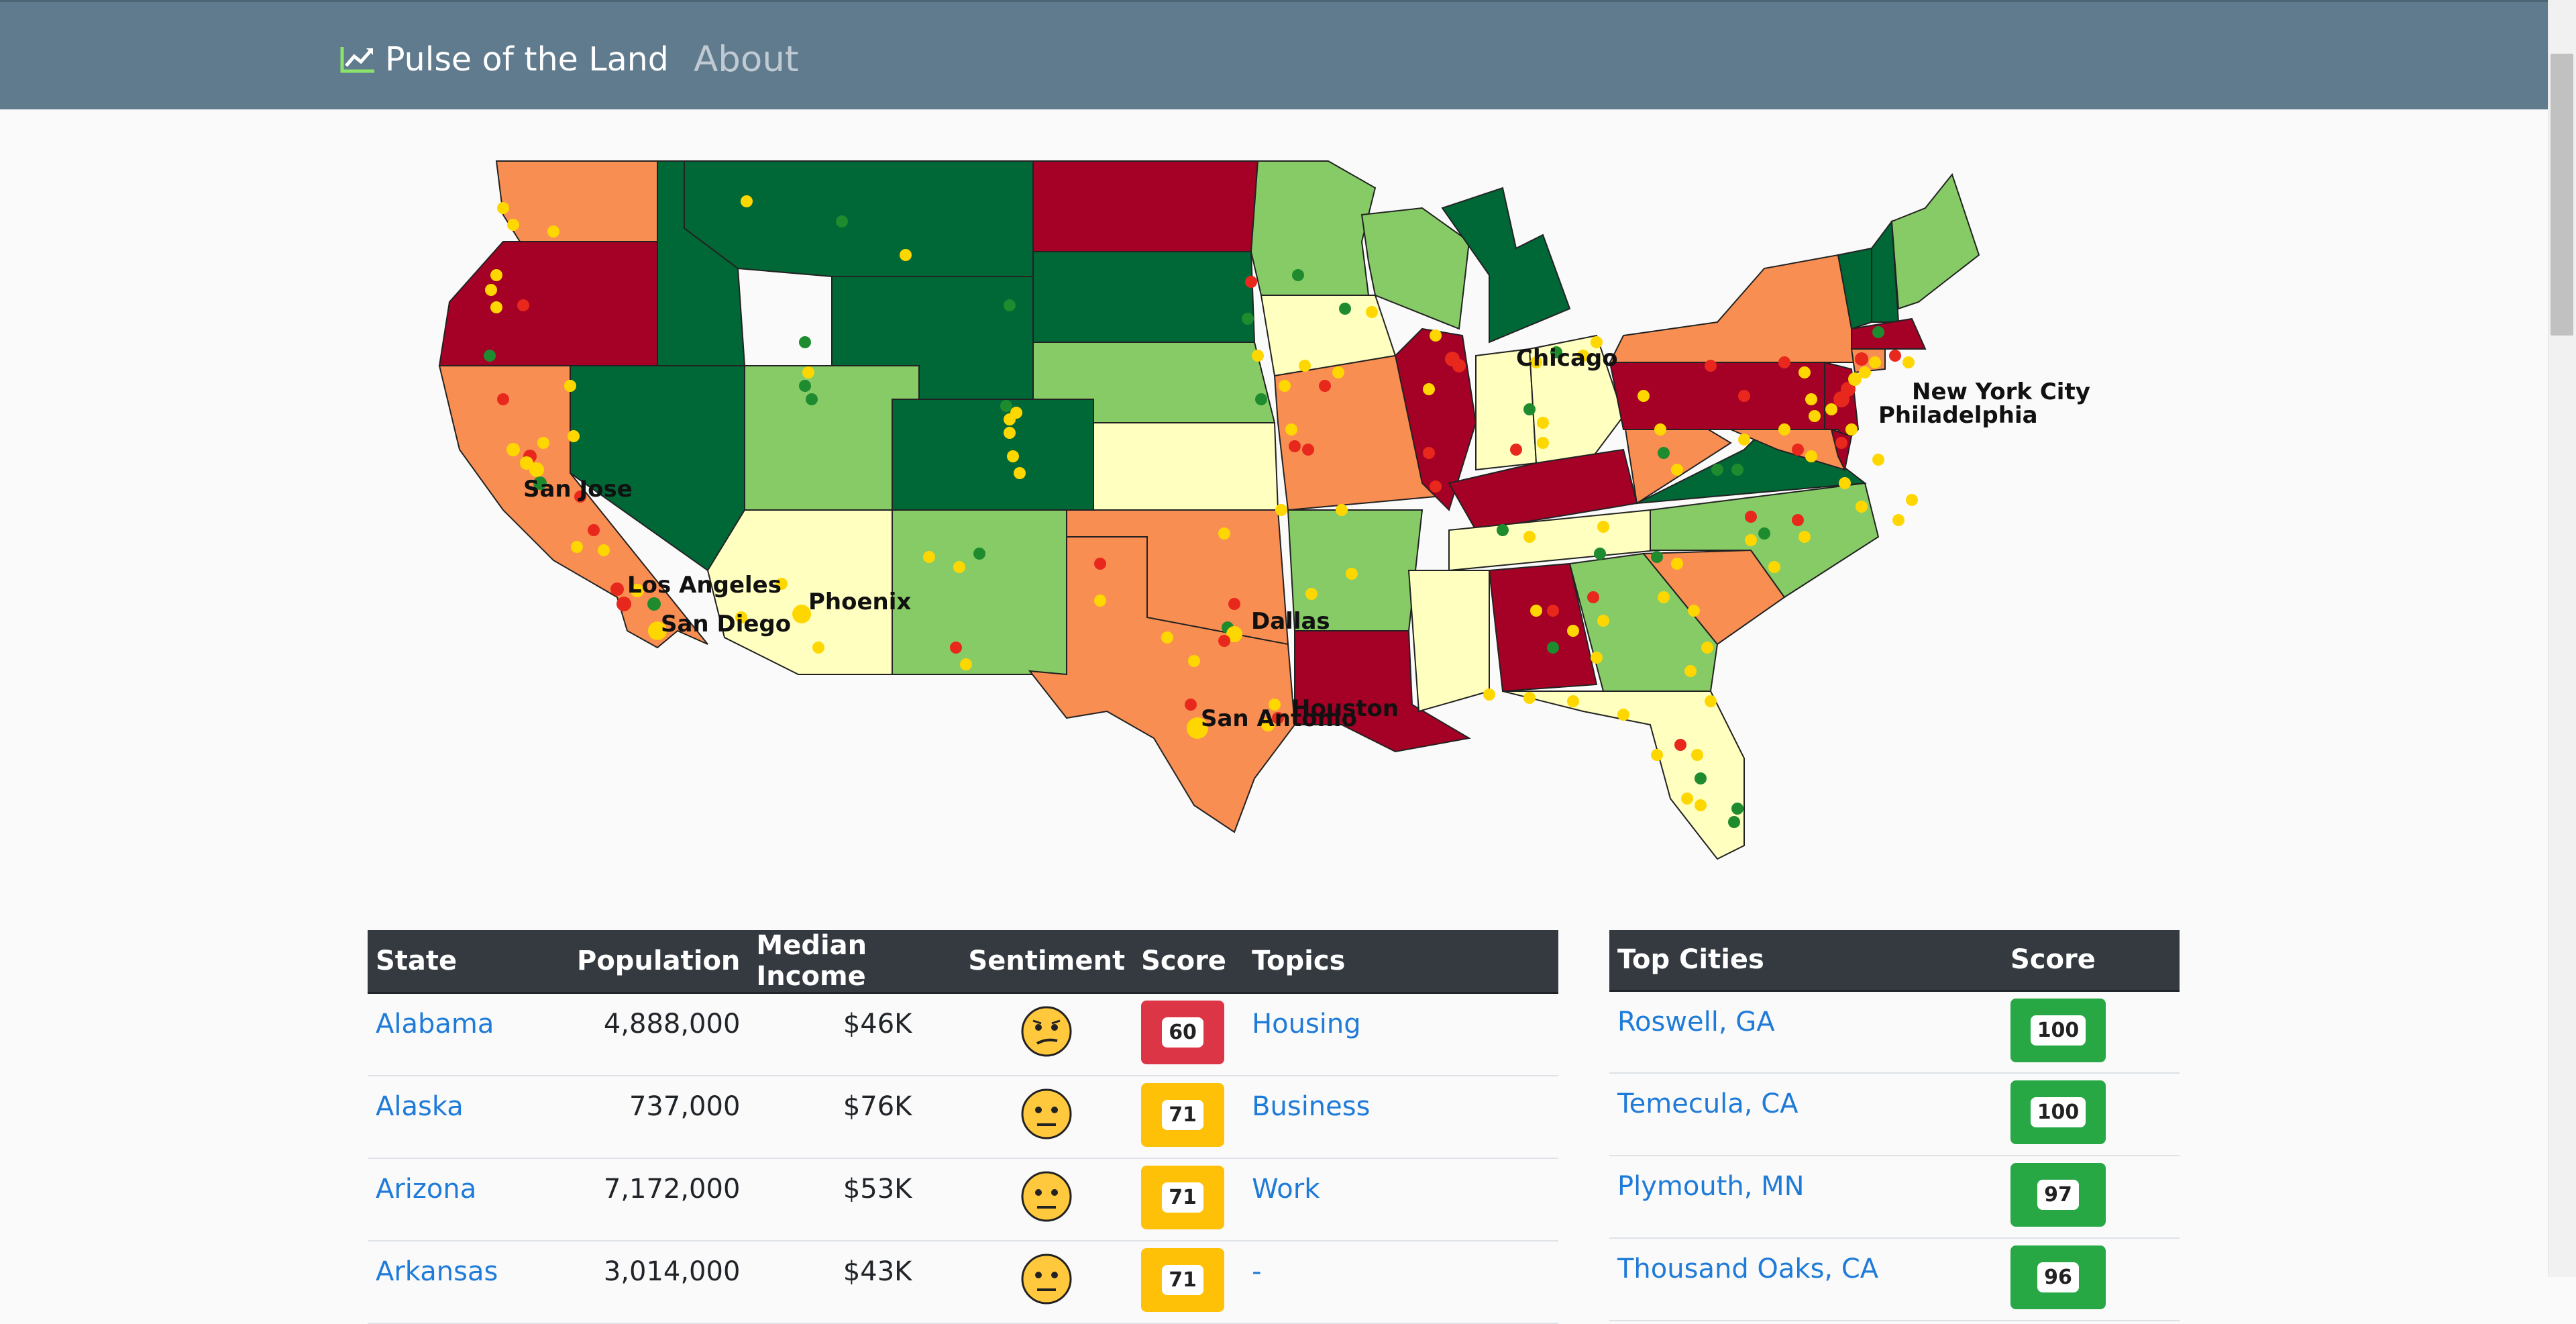  Describe the element at coordinates (659, 1199) in the screenshot. I see `population-cell: 7,172,000` at that location.